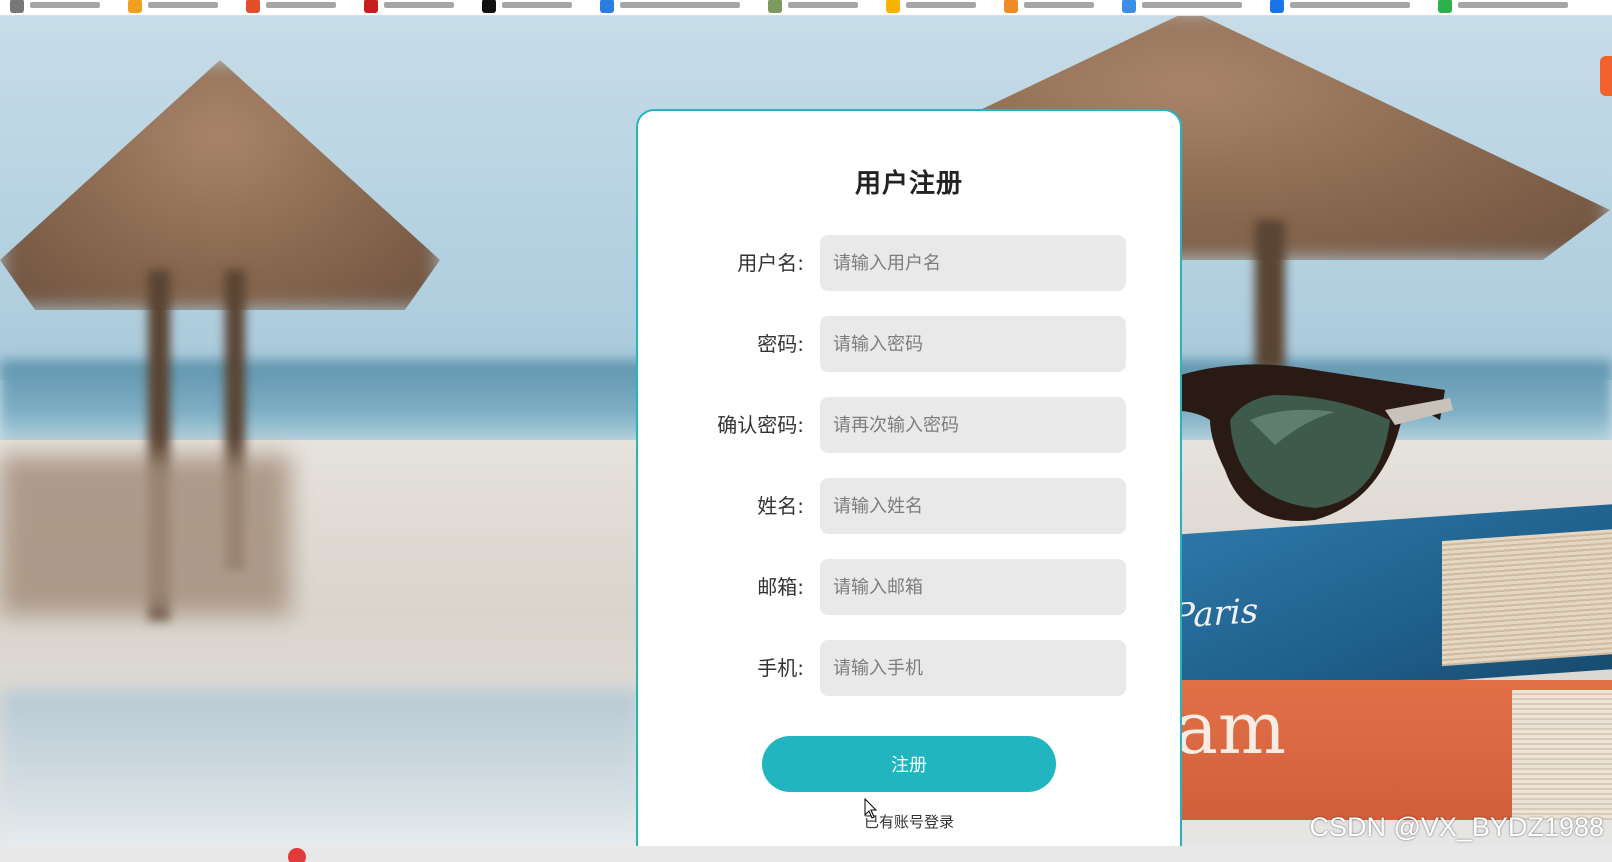 The image size is (1612, 862). I want to click on confirm-password-input, so click(973, 425).